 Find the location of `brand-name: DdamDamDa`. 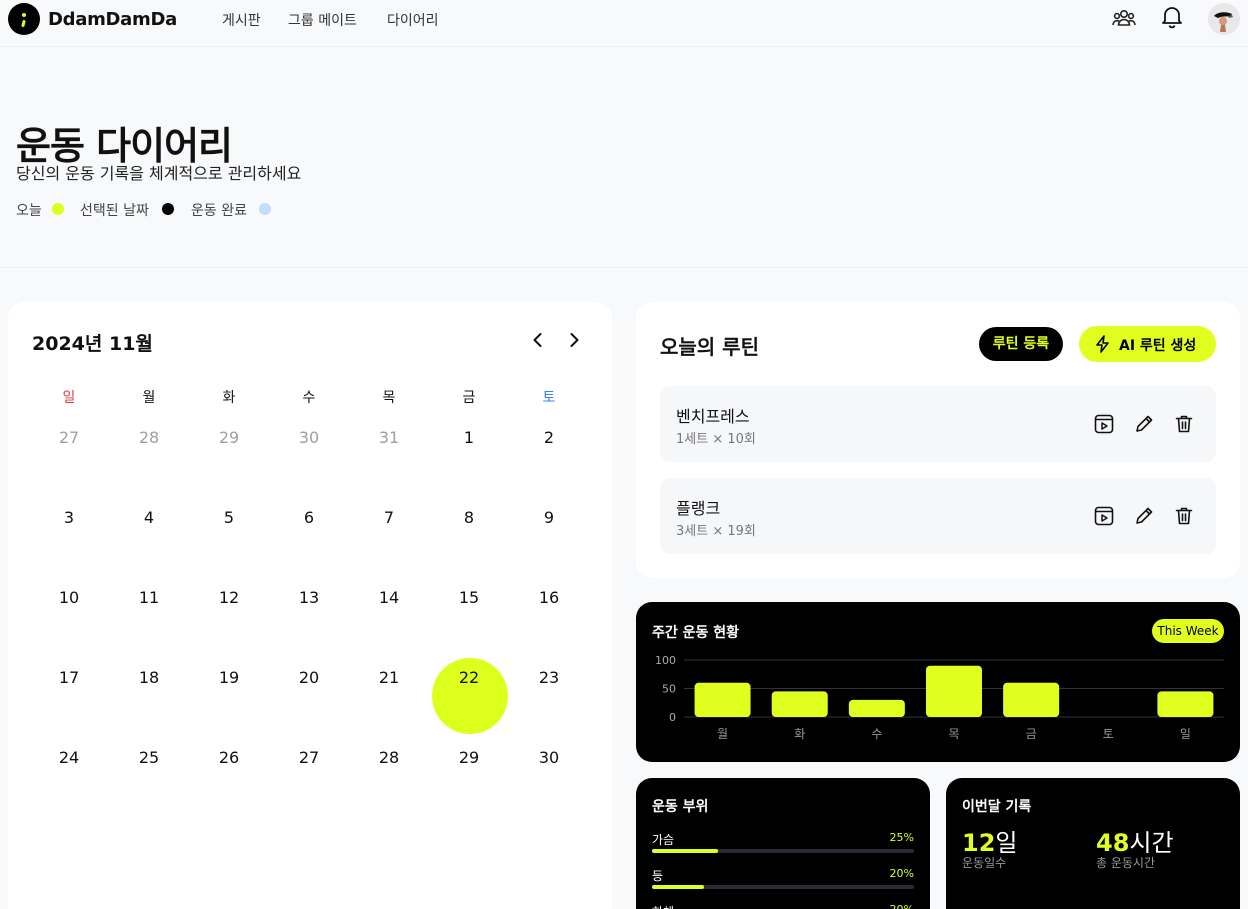

brand-name: DdamDamDa is located at coordinates (112, 19).